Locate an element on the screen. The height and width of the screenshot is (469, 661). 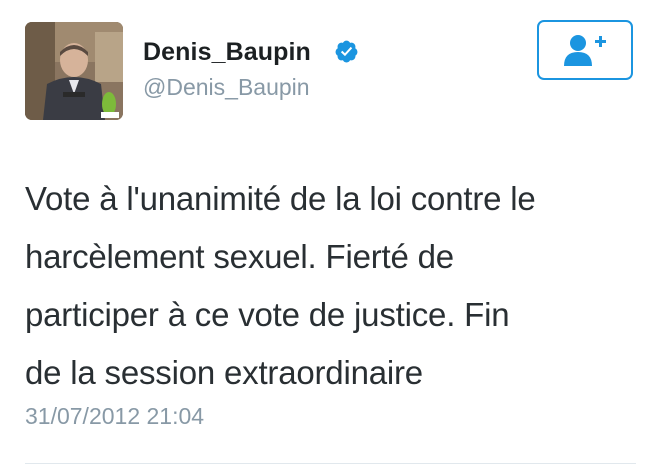
tweet-text-line: Vote à l'unanimité de la loi contre le is located at coordinates (280, 198).